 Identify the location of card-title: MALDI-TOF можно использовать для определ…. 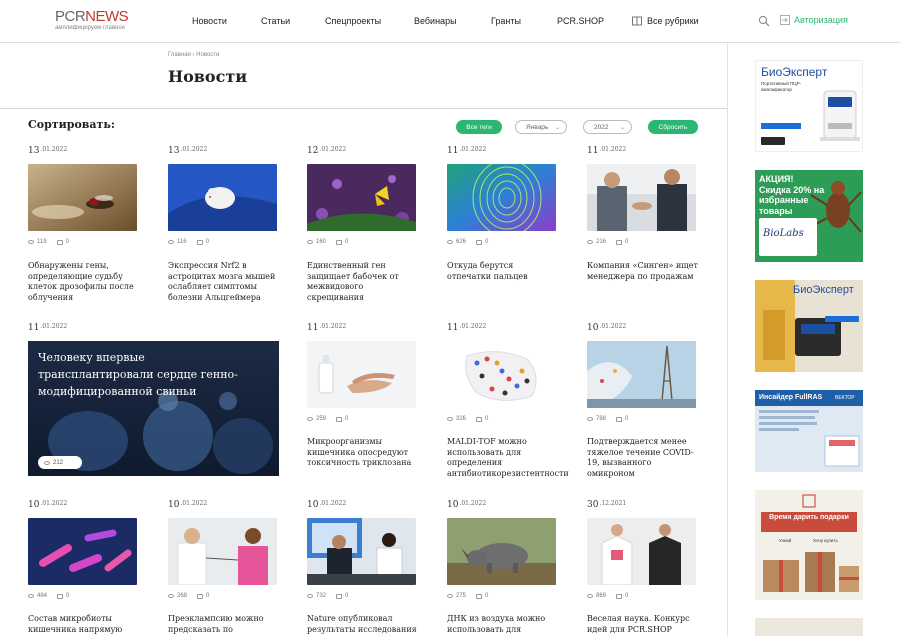
(508, 458).